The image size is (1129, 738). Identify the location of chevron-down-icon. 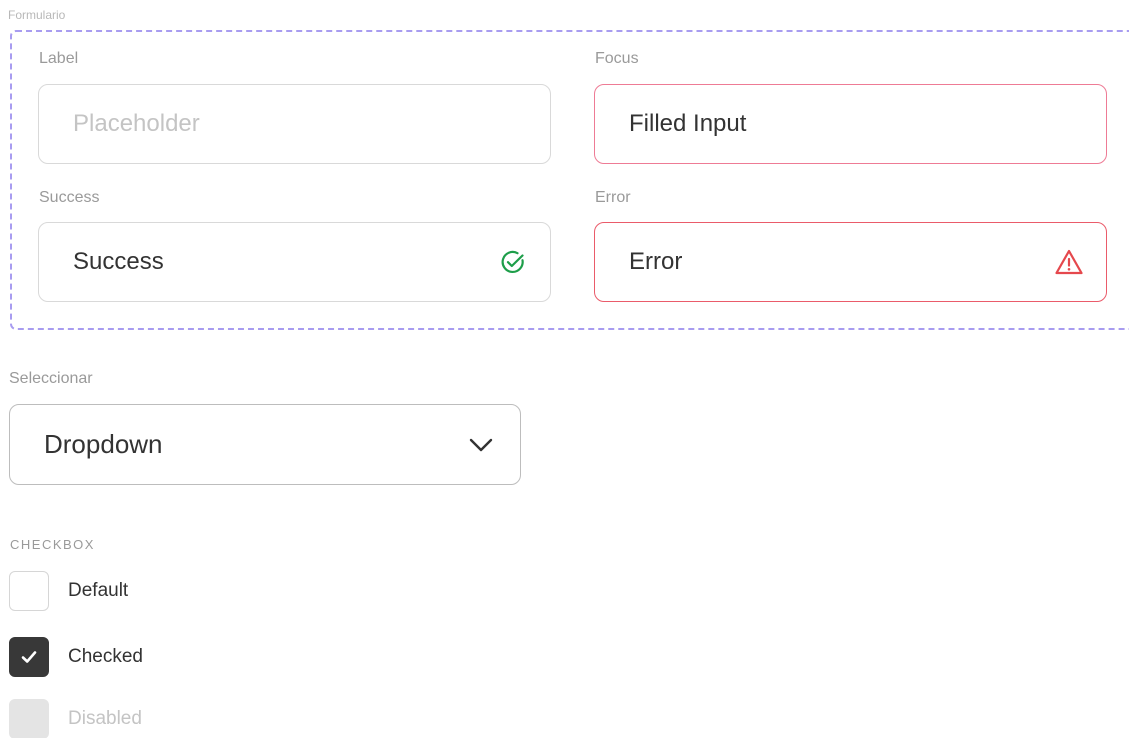
(481, 444).